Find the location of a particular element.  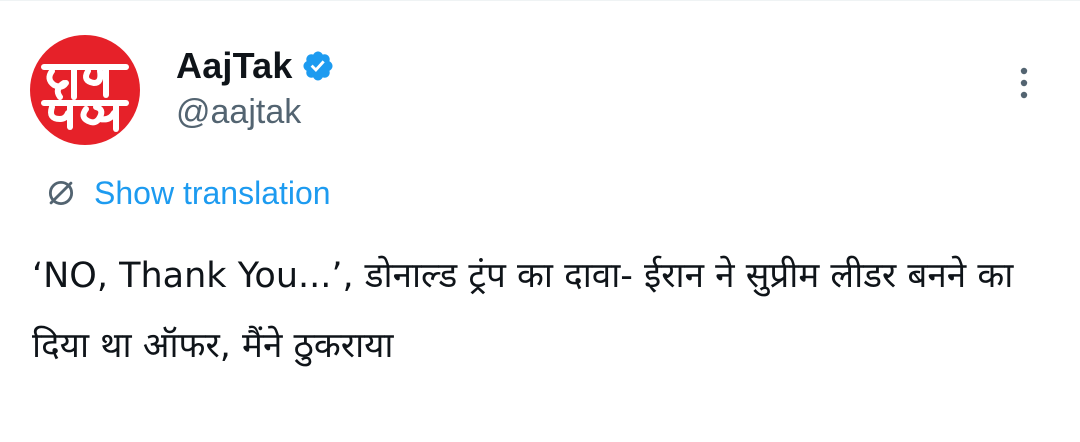

user-handle: @aajtak is located at coordinates (255, 112).